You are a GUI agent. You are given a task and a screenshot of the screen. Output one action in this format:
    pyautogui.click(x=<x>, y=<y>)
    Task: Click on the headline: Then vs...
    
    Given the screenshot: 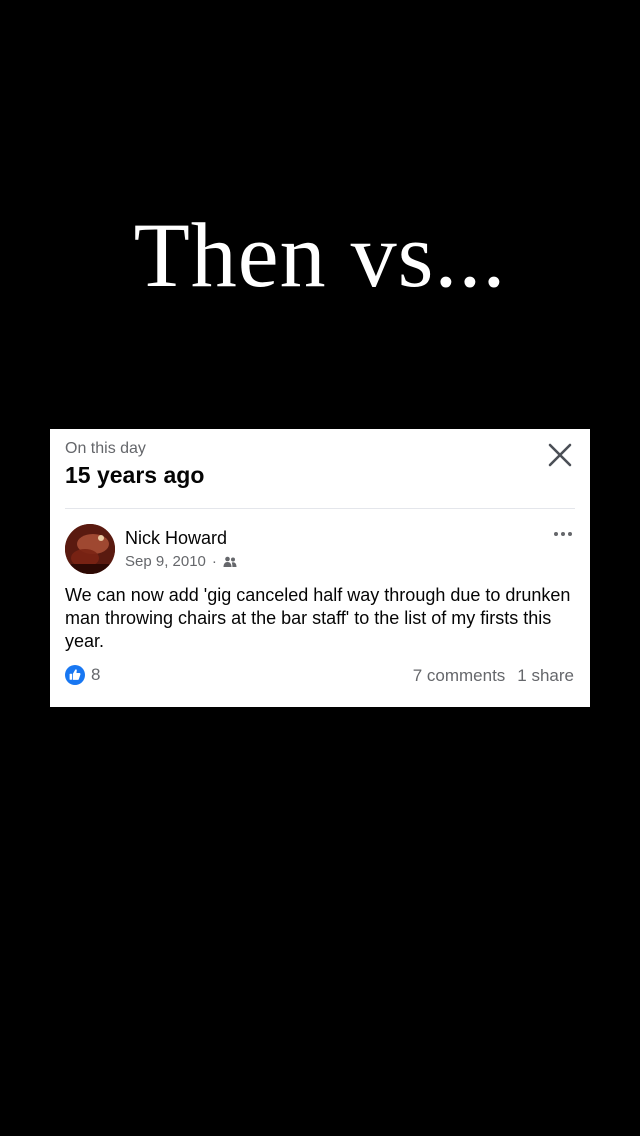 What is the action you would take?
    pyautogui.click(x=320, y=255)
    